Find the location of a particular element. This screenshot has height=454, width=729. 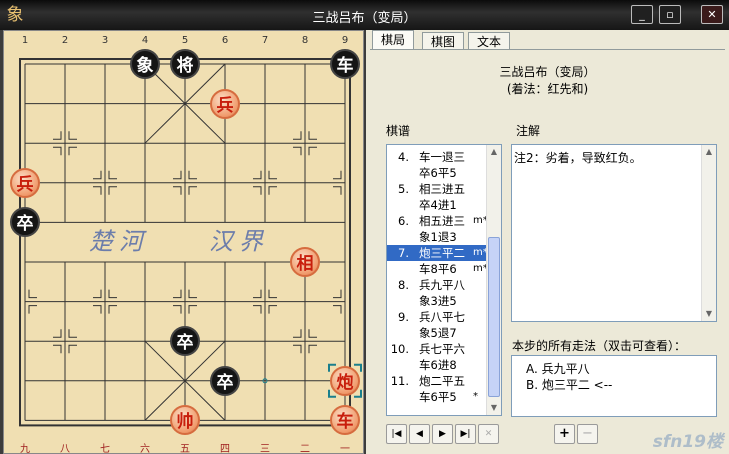

move-list-scrollbar: ▲ ▼ is located at coordinates (493, 280).